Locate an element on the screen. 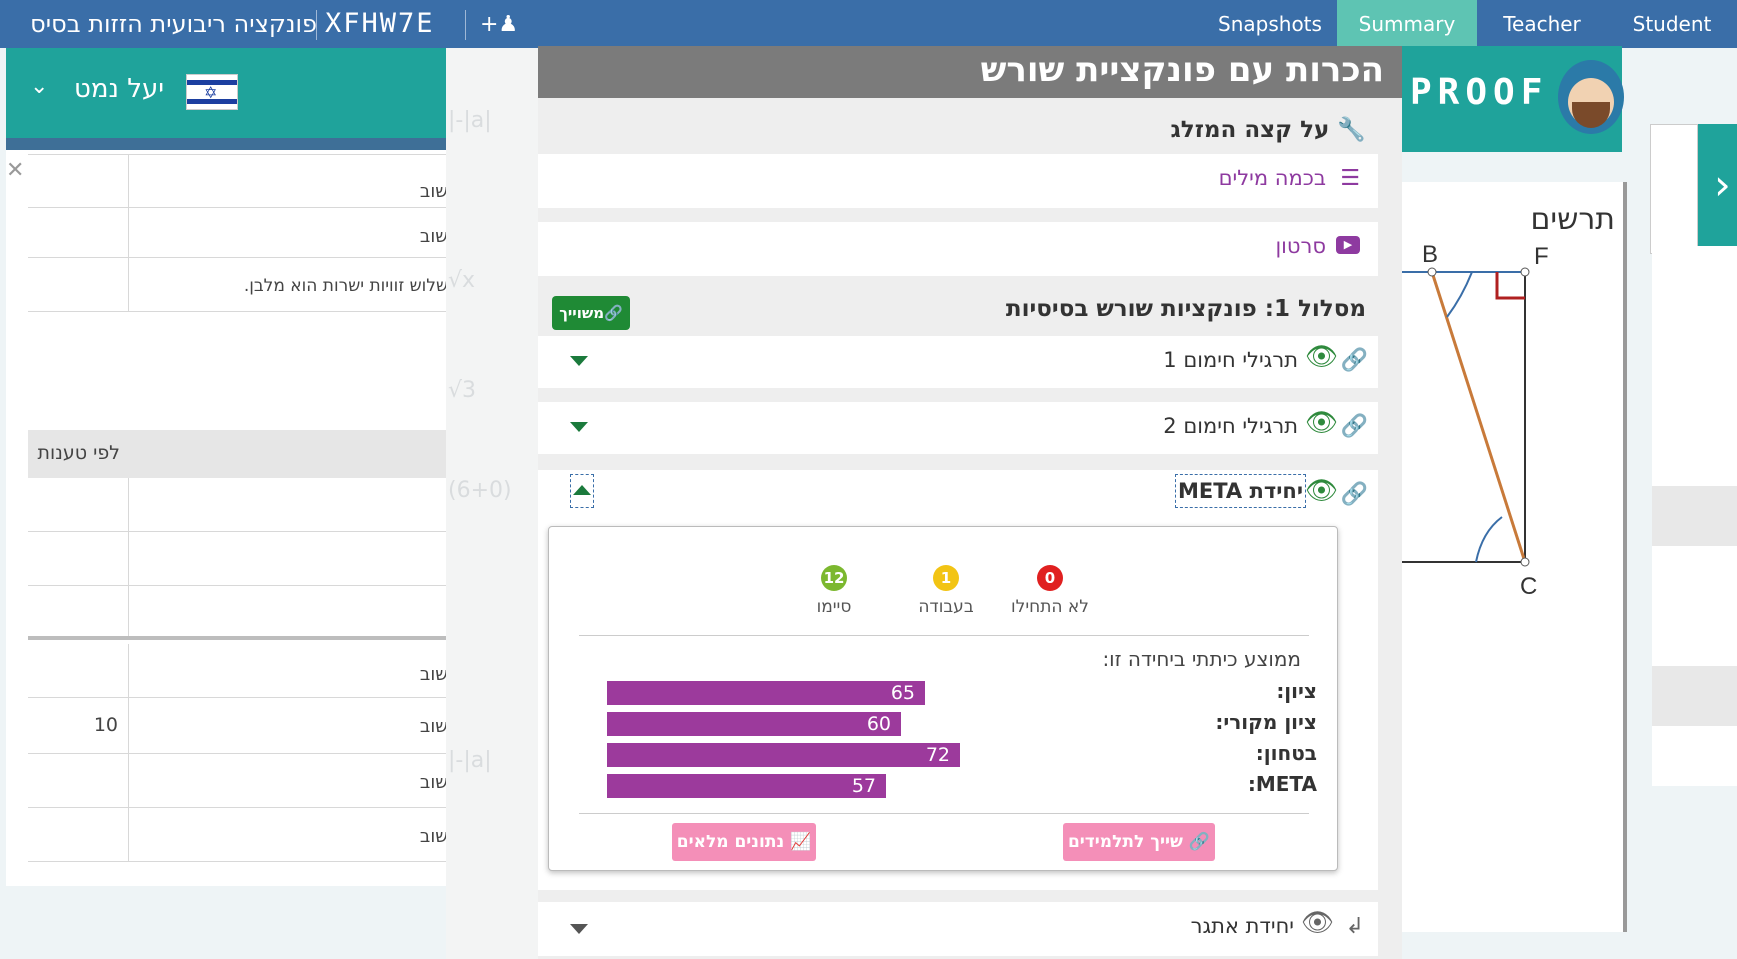  section-title: 🔧 על קצה המזלג is located at coordinates (1269, 129).